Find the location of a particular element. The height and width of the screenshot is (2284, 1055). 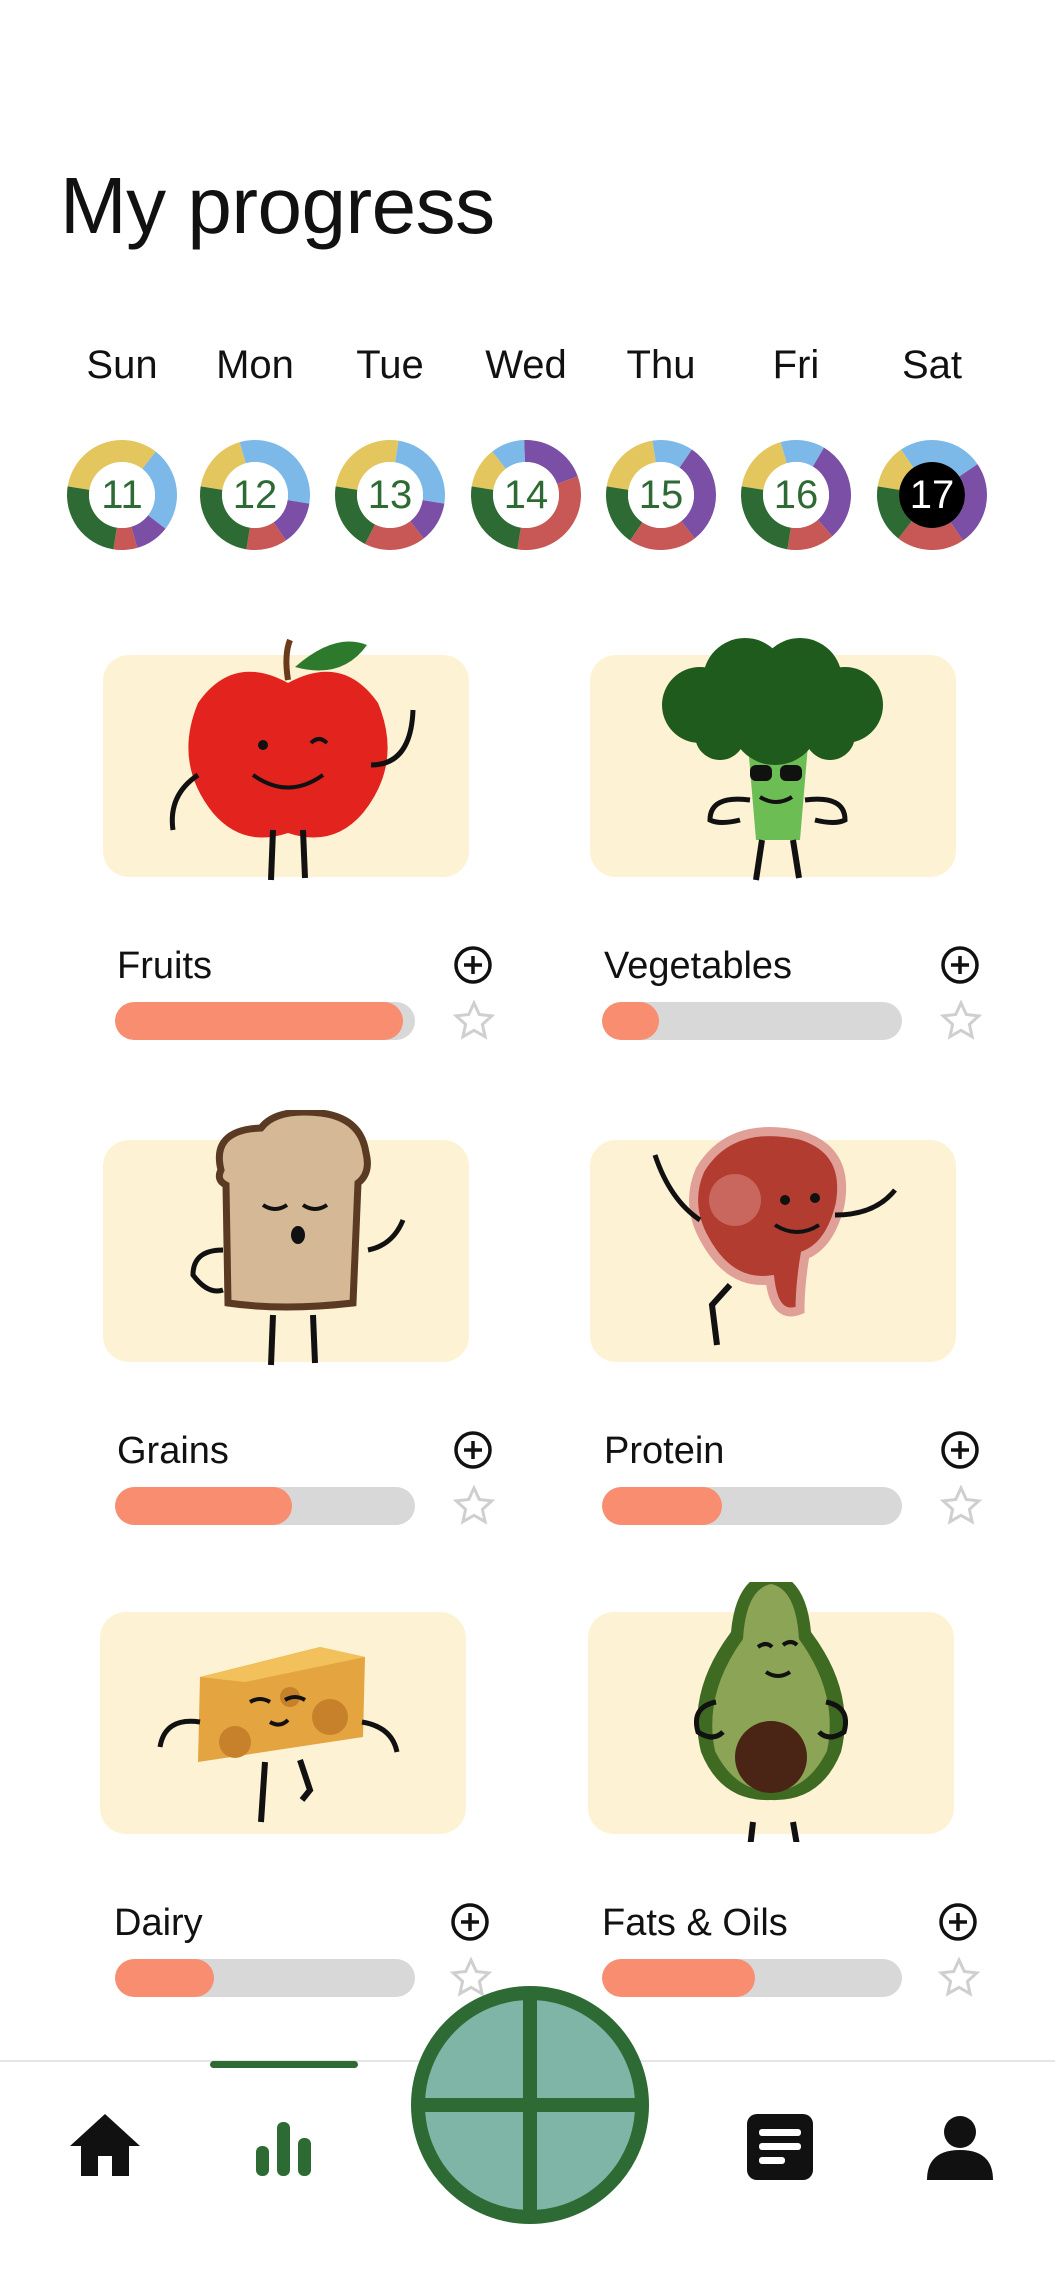

plate-icon is located at coordinates (530, 2105).